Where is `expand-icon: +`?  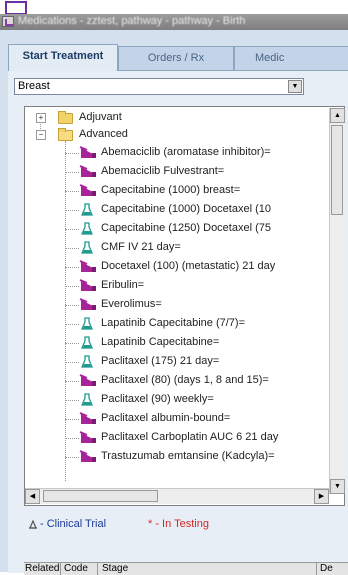
expand-icon: + is located at coordinates (41, 118).